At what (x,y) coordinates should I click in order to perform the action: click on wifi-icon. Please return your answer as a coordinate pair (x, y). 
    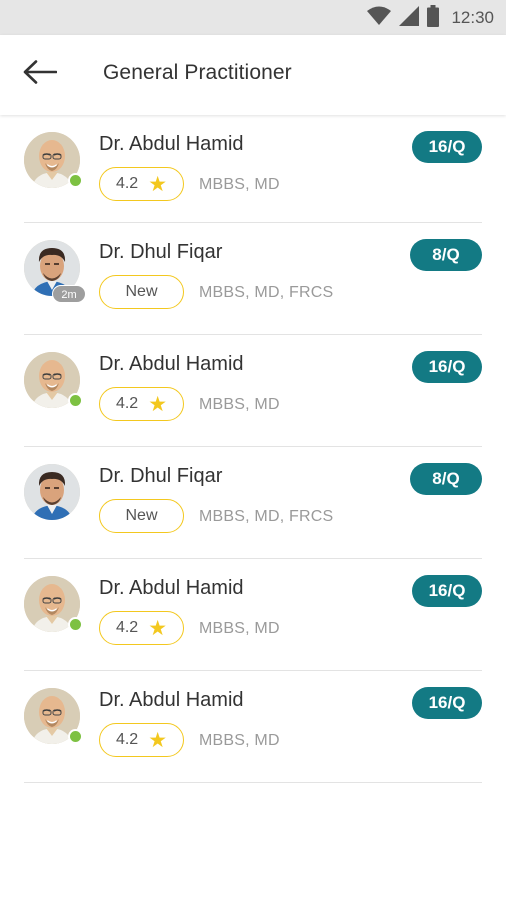
    Looking at the image, I should click on (379, 18).